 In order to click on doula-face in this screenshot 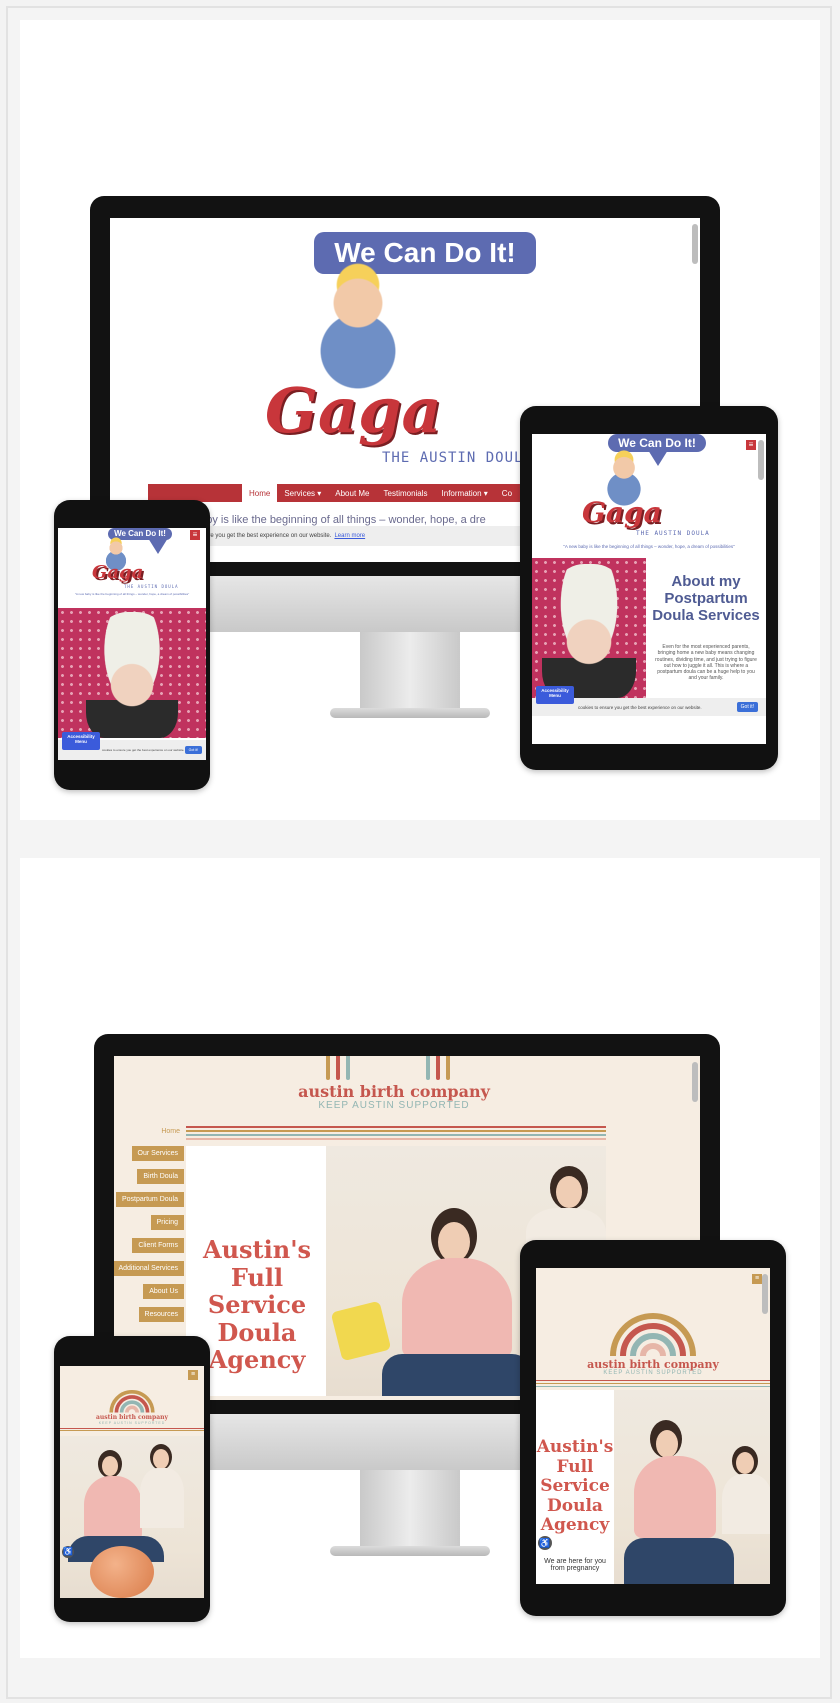, I will do `click(569, 1192)`.